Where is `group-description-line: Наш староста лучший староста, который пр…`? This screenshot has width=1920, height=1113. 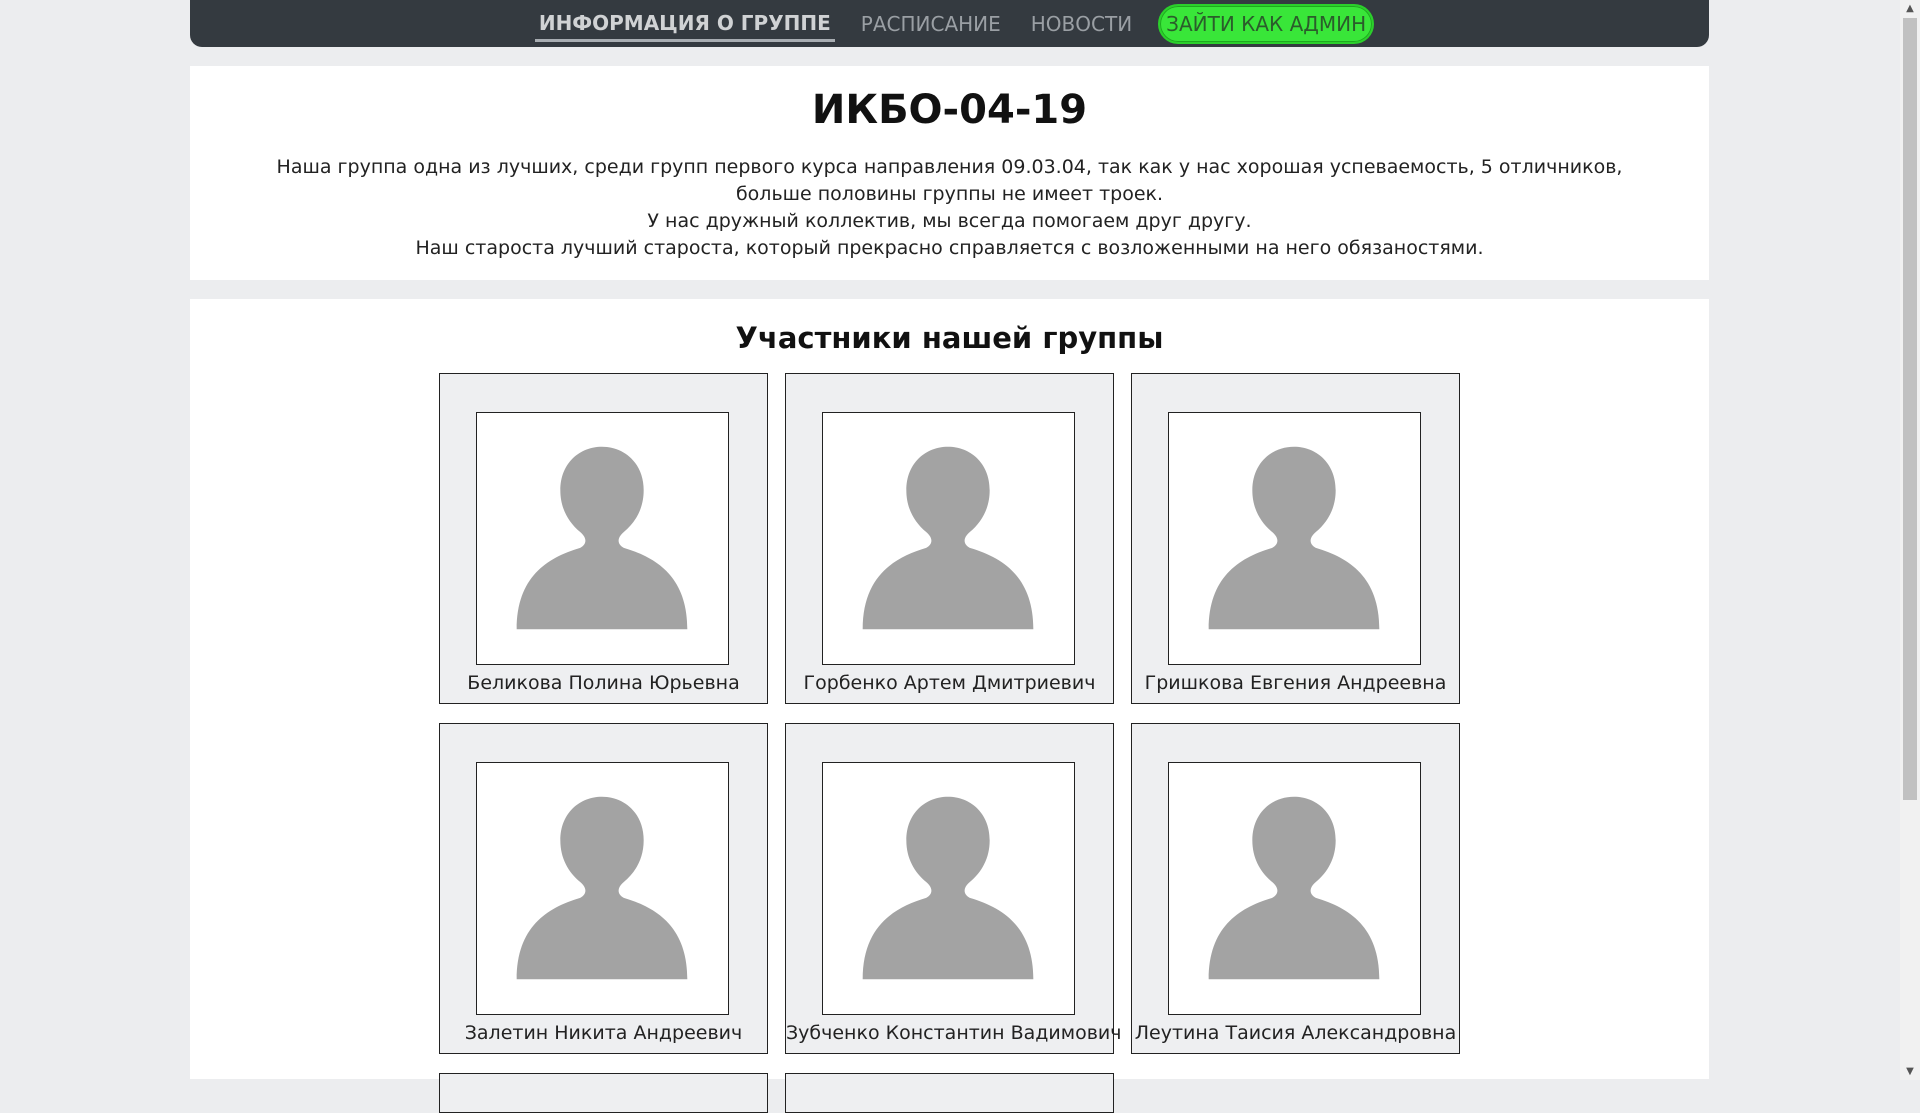 group-description-line: Наш староста лучший староста, который пр… is located at coordinates (949, 248).